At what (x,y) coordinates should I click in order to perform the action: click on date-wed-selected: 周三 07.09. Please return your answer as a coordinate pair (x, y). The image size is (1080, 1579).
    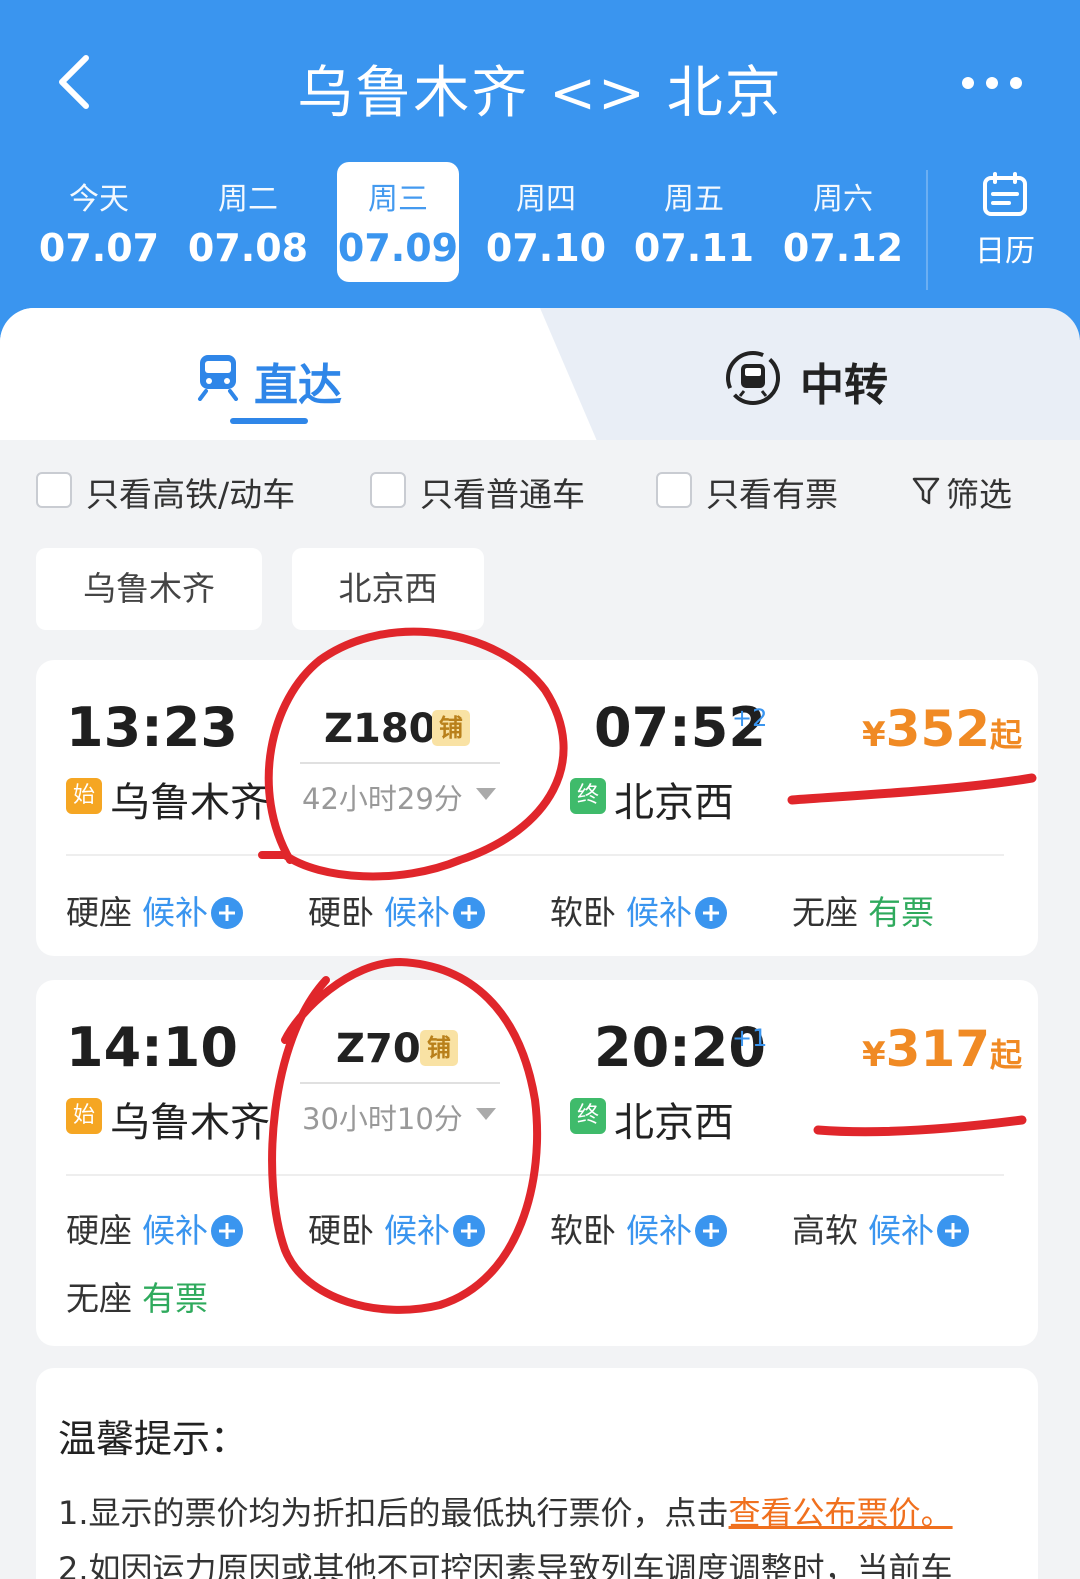
    Looking at the image, I should click on (398, 222).